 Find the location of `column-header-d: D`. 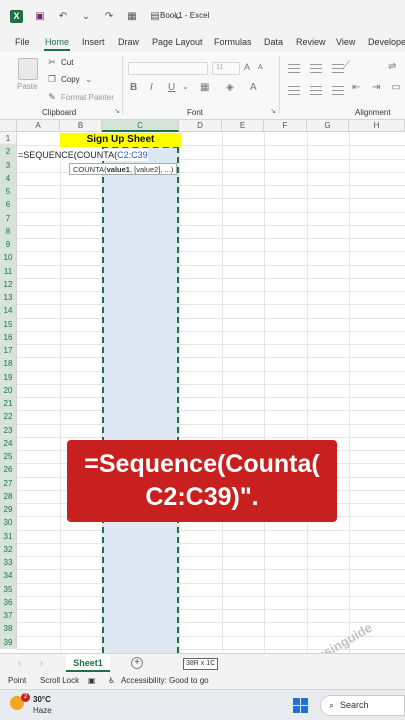

column-header-d: D is located at coordinates (200, 126).